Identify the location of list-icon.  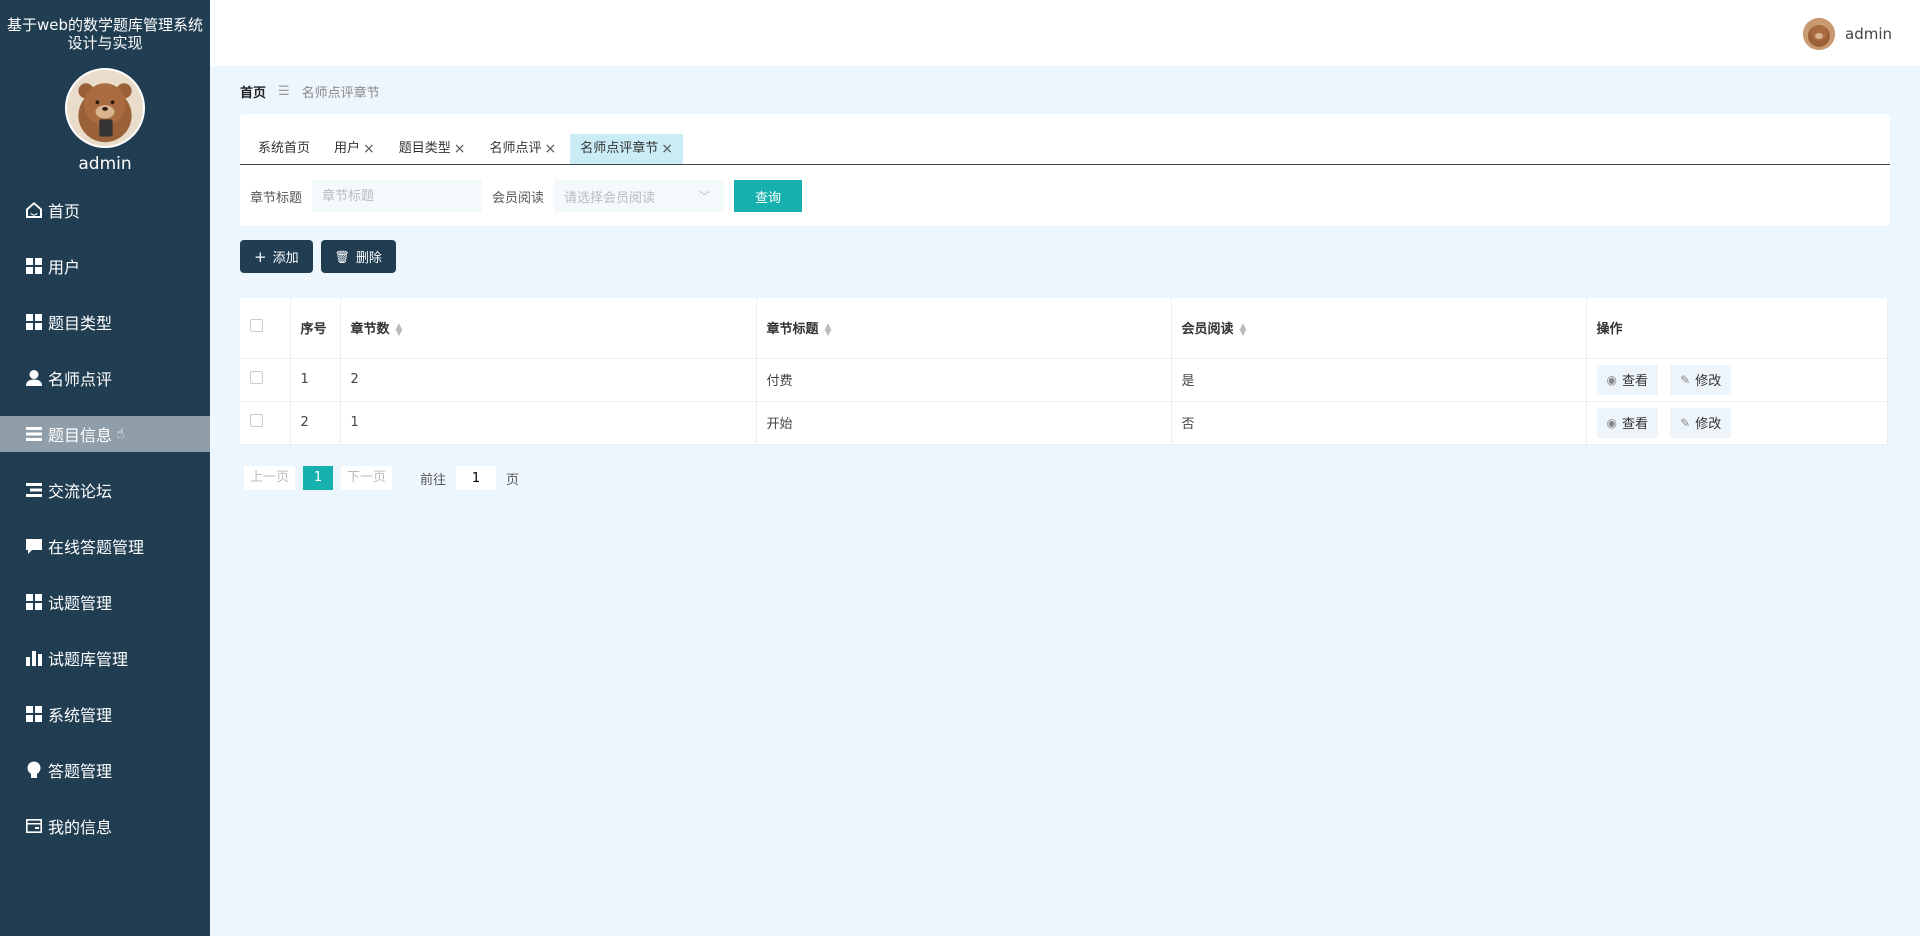
(34, 434).